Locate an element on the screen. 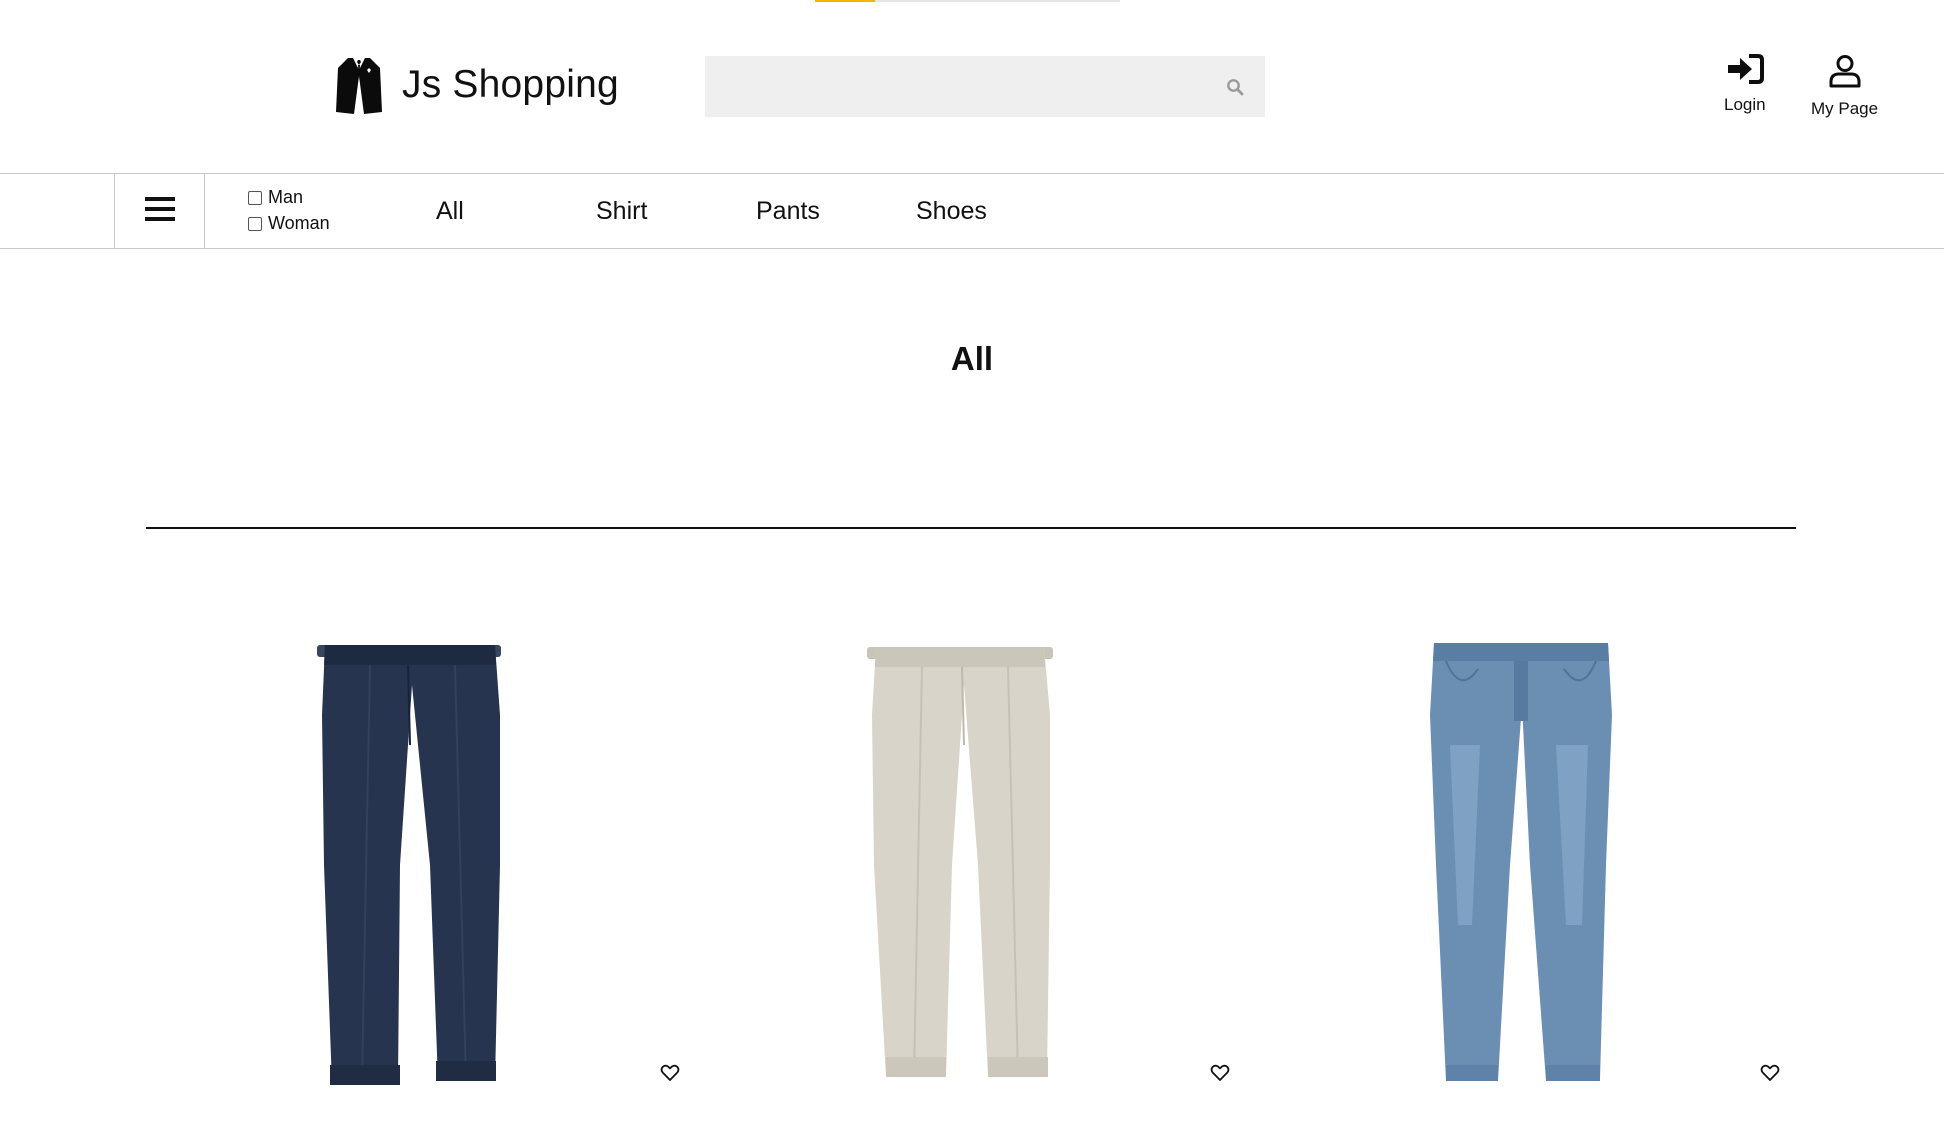 This screenshot has height=1132, width=1944. gender-option-label: Man is located at coordinates (286, 197).